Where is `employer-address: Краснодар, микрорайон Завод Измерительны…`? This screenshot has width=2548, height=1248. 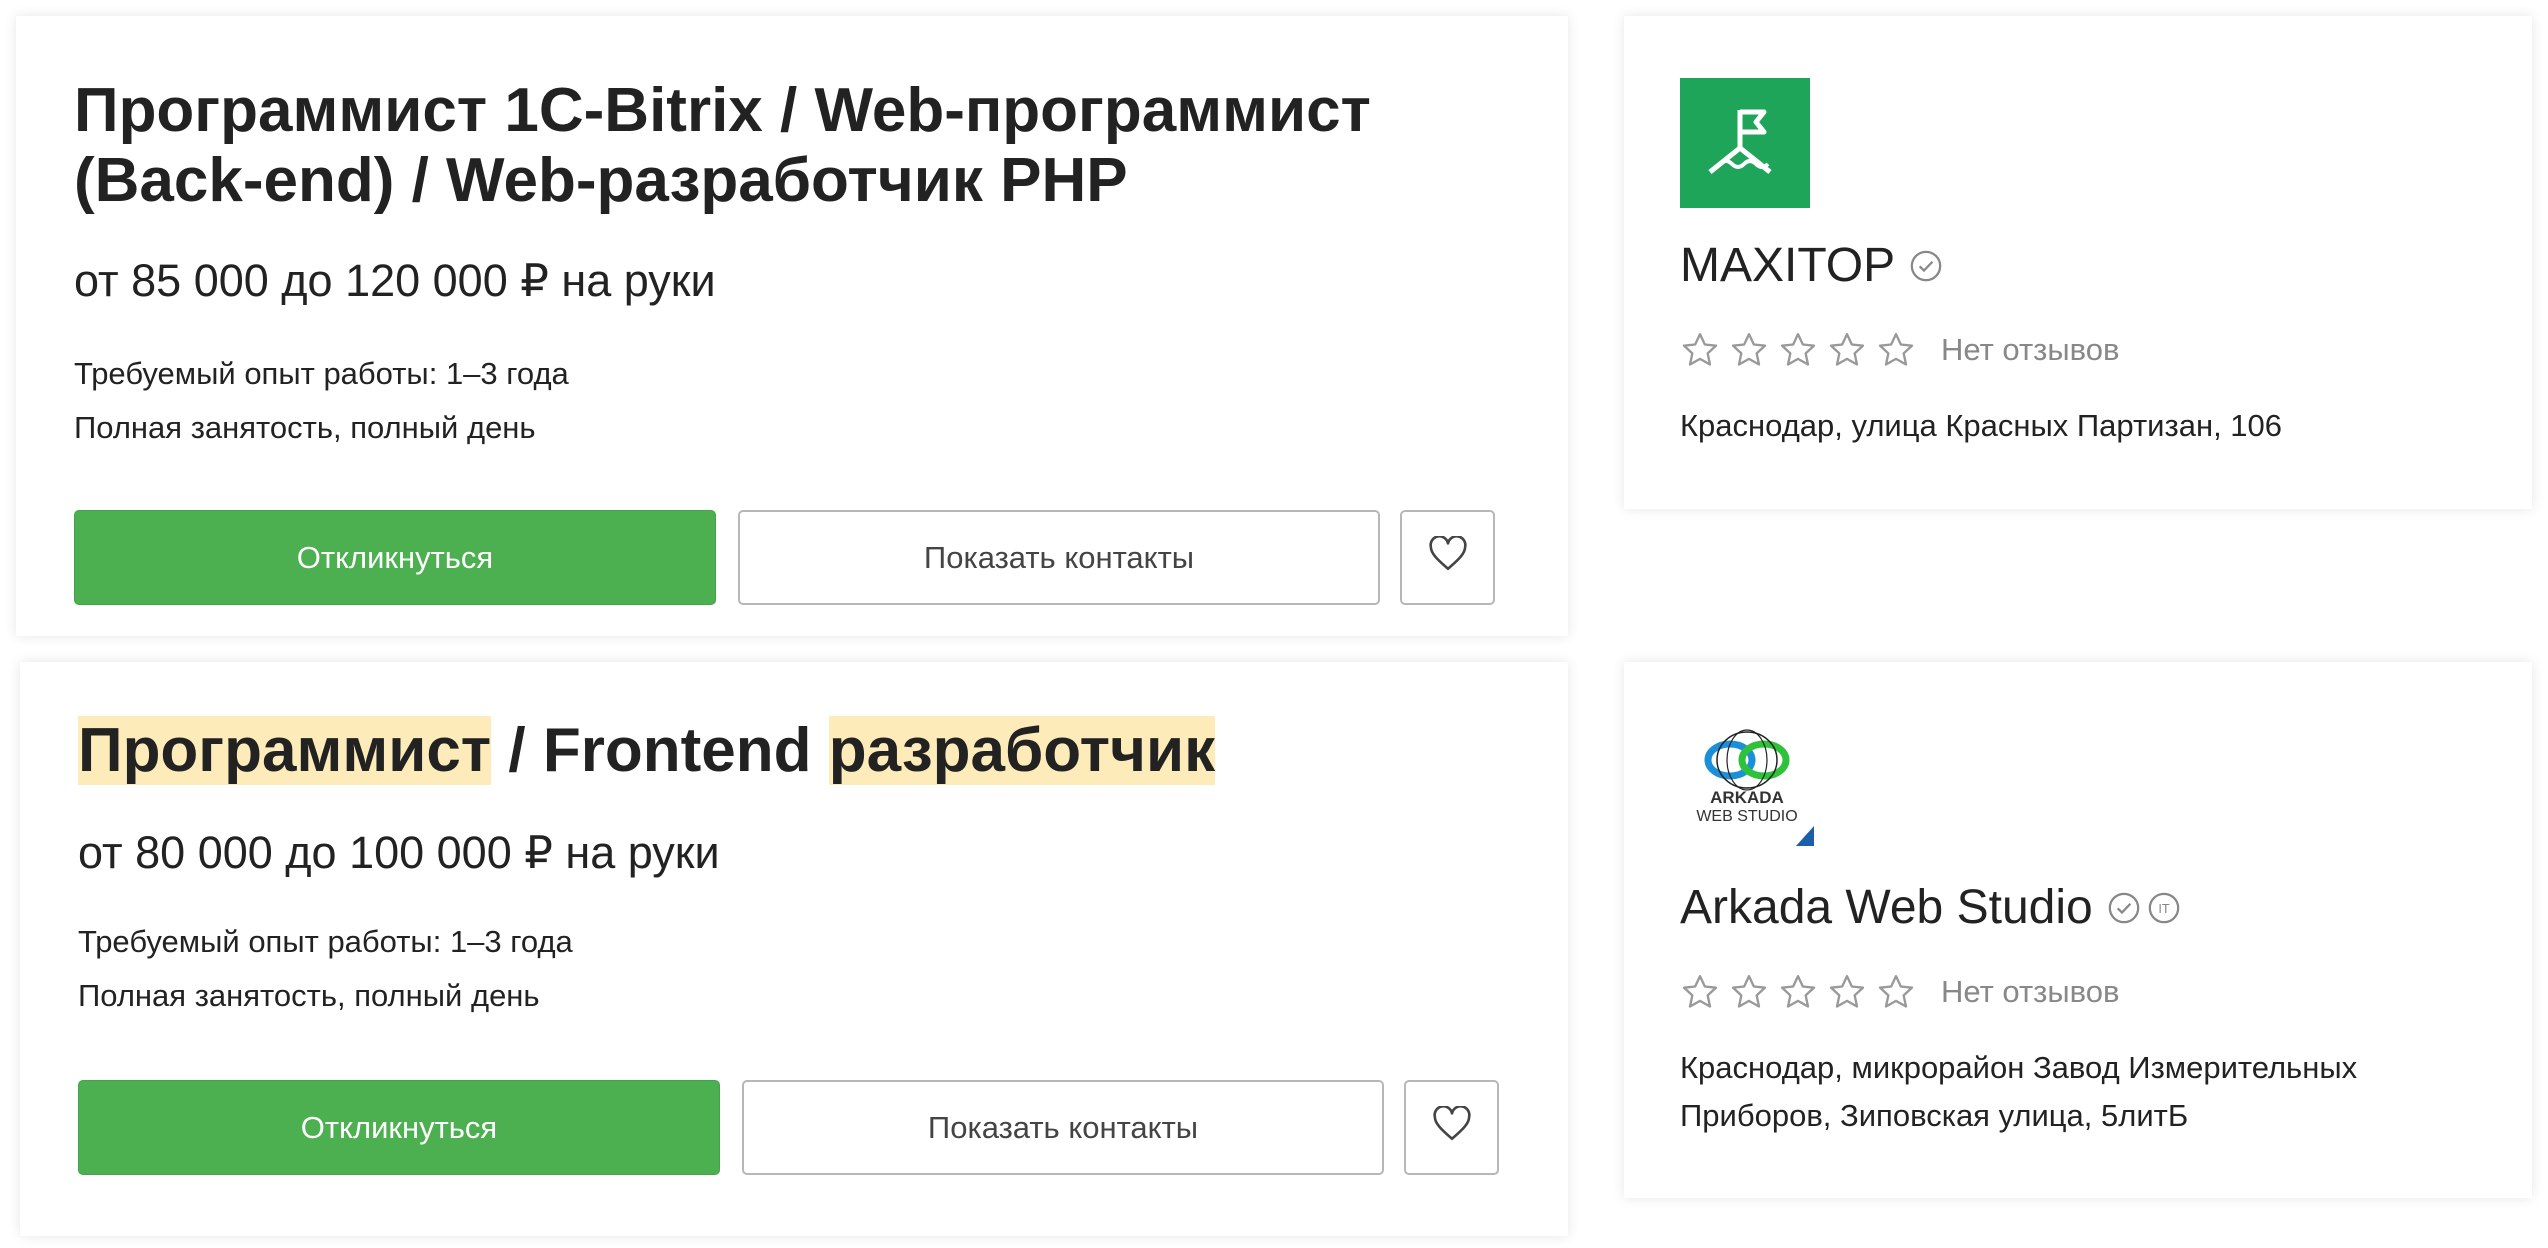
employer-address: Краснодар, микрорайон Завод Измерительны… is located at coordinates (2019, 1091).